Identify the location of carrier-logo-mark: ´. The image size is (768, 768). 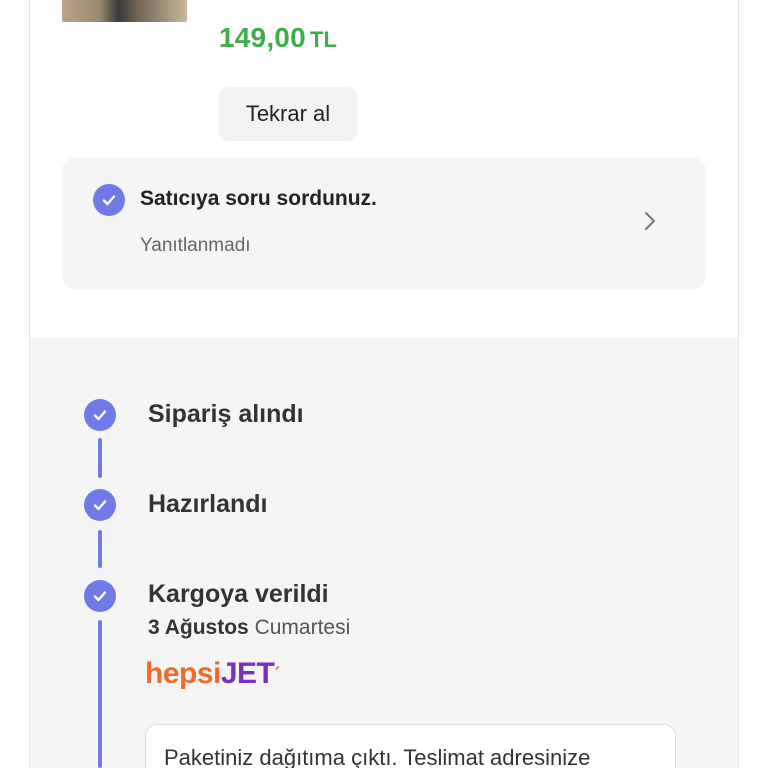
(277, 674).